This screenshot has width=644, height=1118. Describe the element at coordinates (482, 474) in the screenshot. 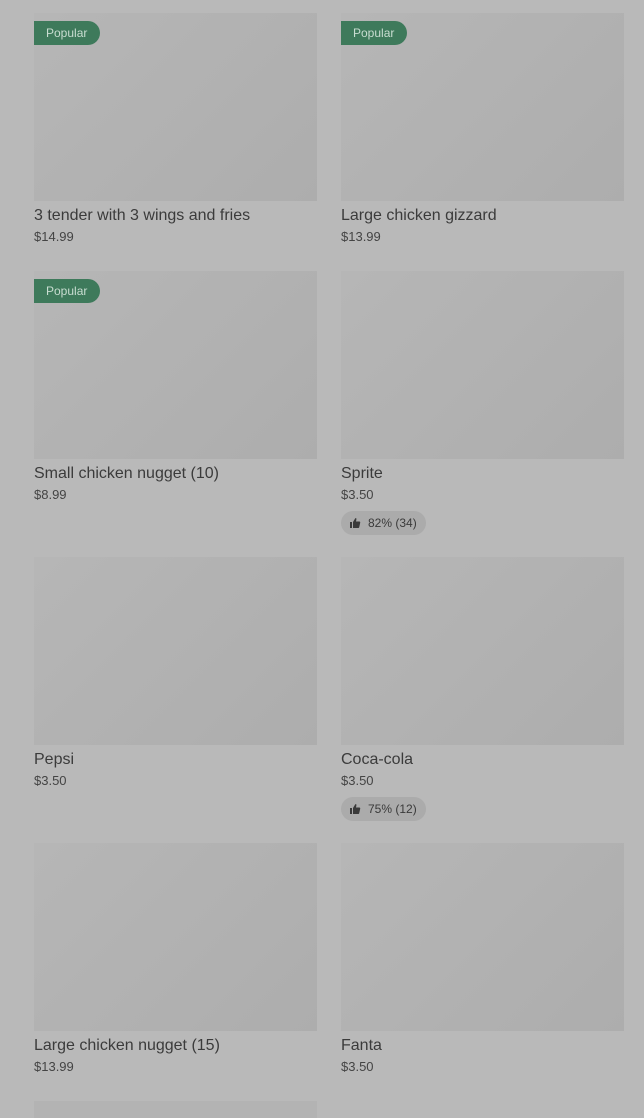

I see `menu-item-name: Sprite` at that location.